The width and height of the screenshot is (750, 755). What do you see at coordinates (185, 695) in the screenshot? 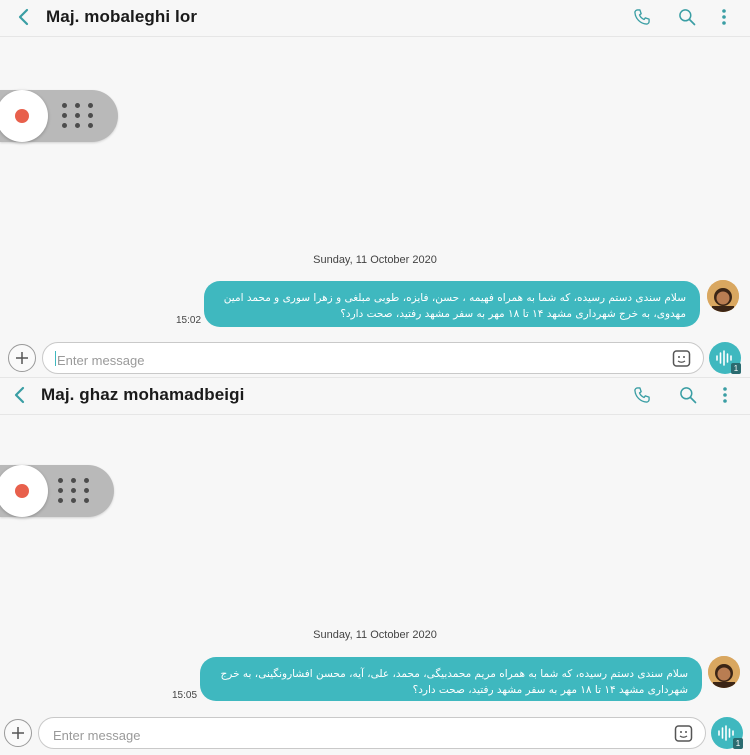
I see `message-time: 15:05` at bounding box center [185, 695].